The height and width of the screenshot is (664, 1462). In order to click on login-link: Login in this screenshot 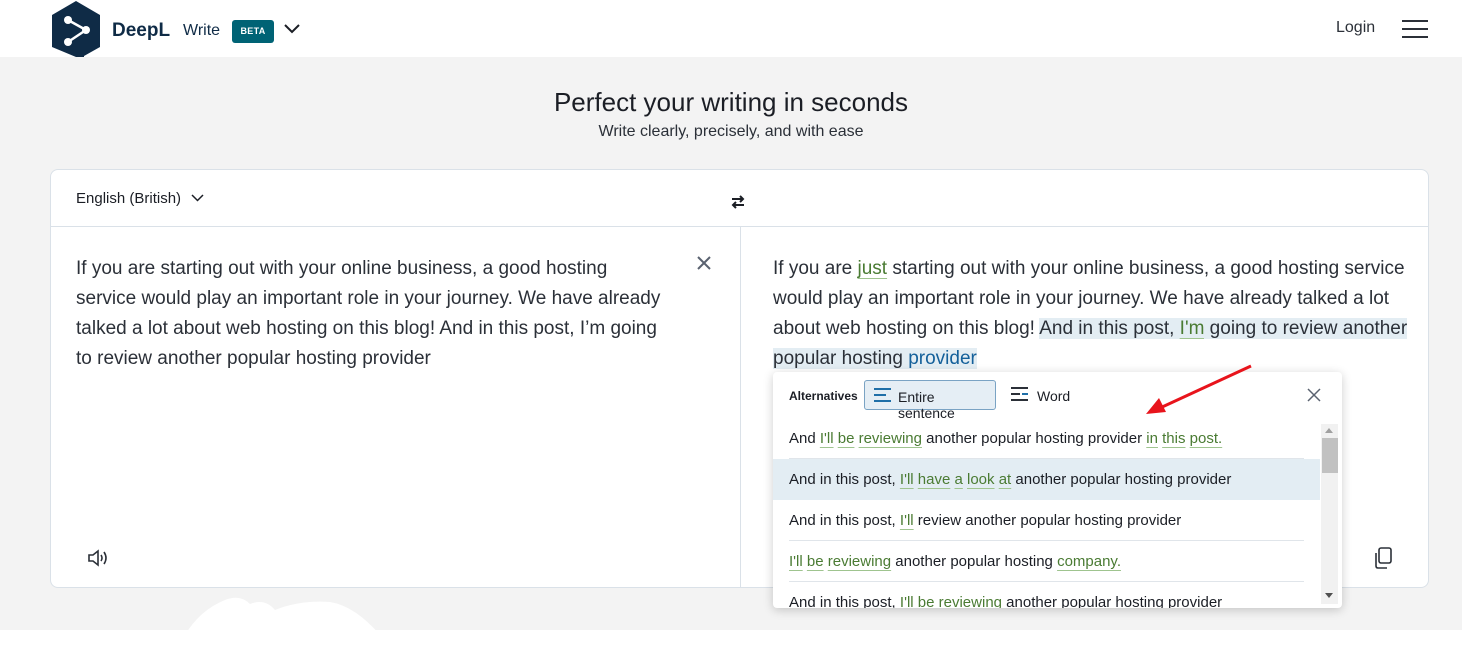, I will do `click(1355, 28)`.